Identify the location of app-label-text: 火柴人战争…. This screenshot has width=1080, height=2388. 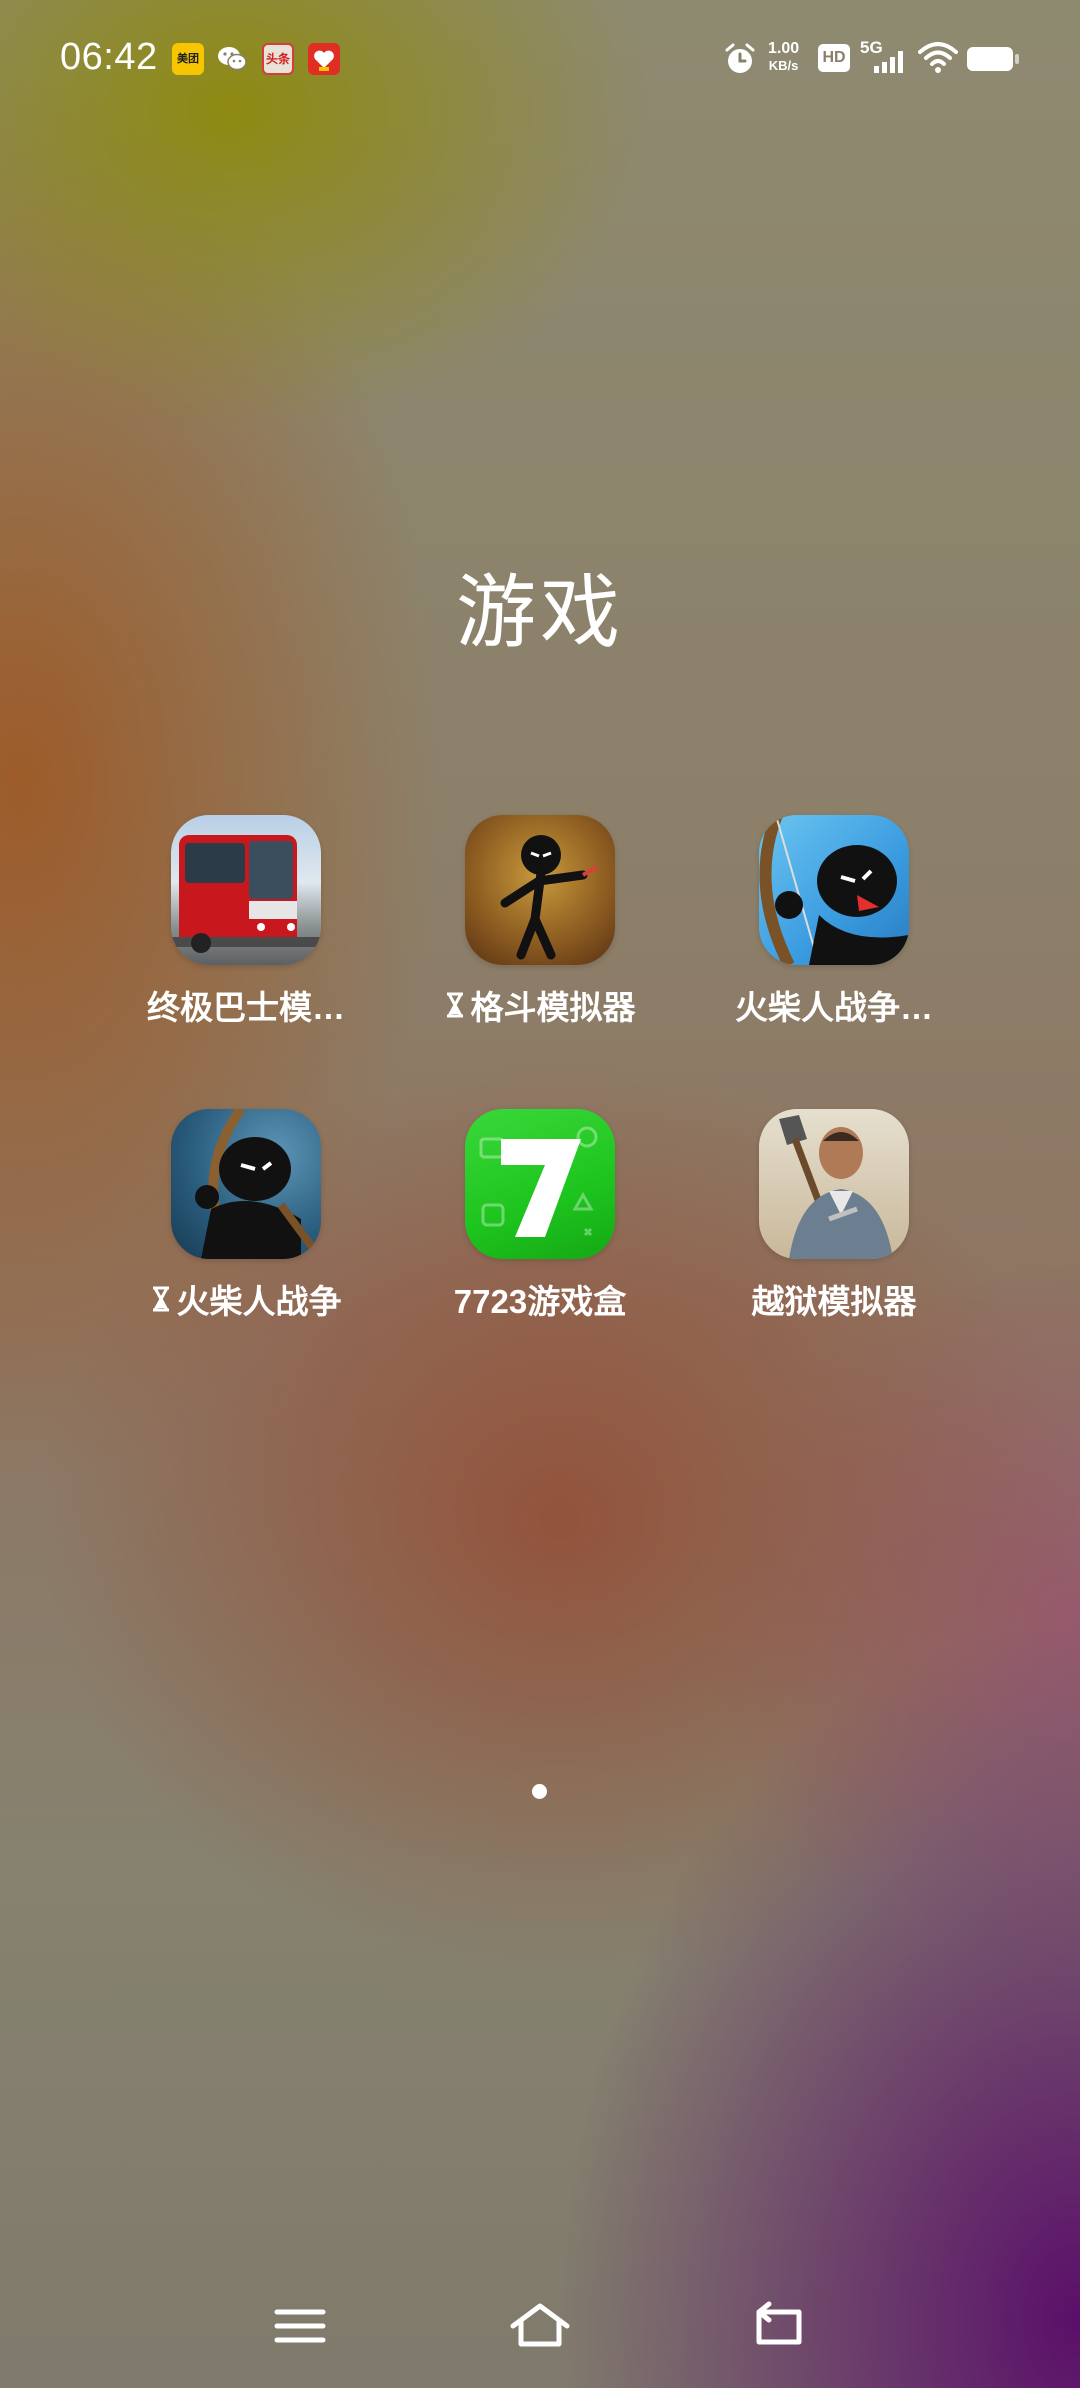
(834, 1007).